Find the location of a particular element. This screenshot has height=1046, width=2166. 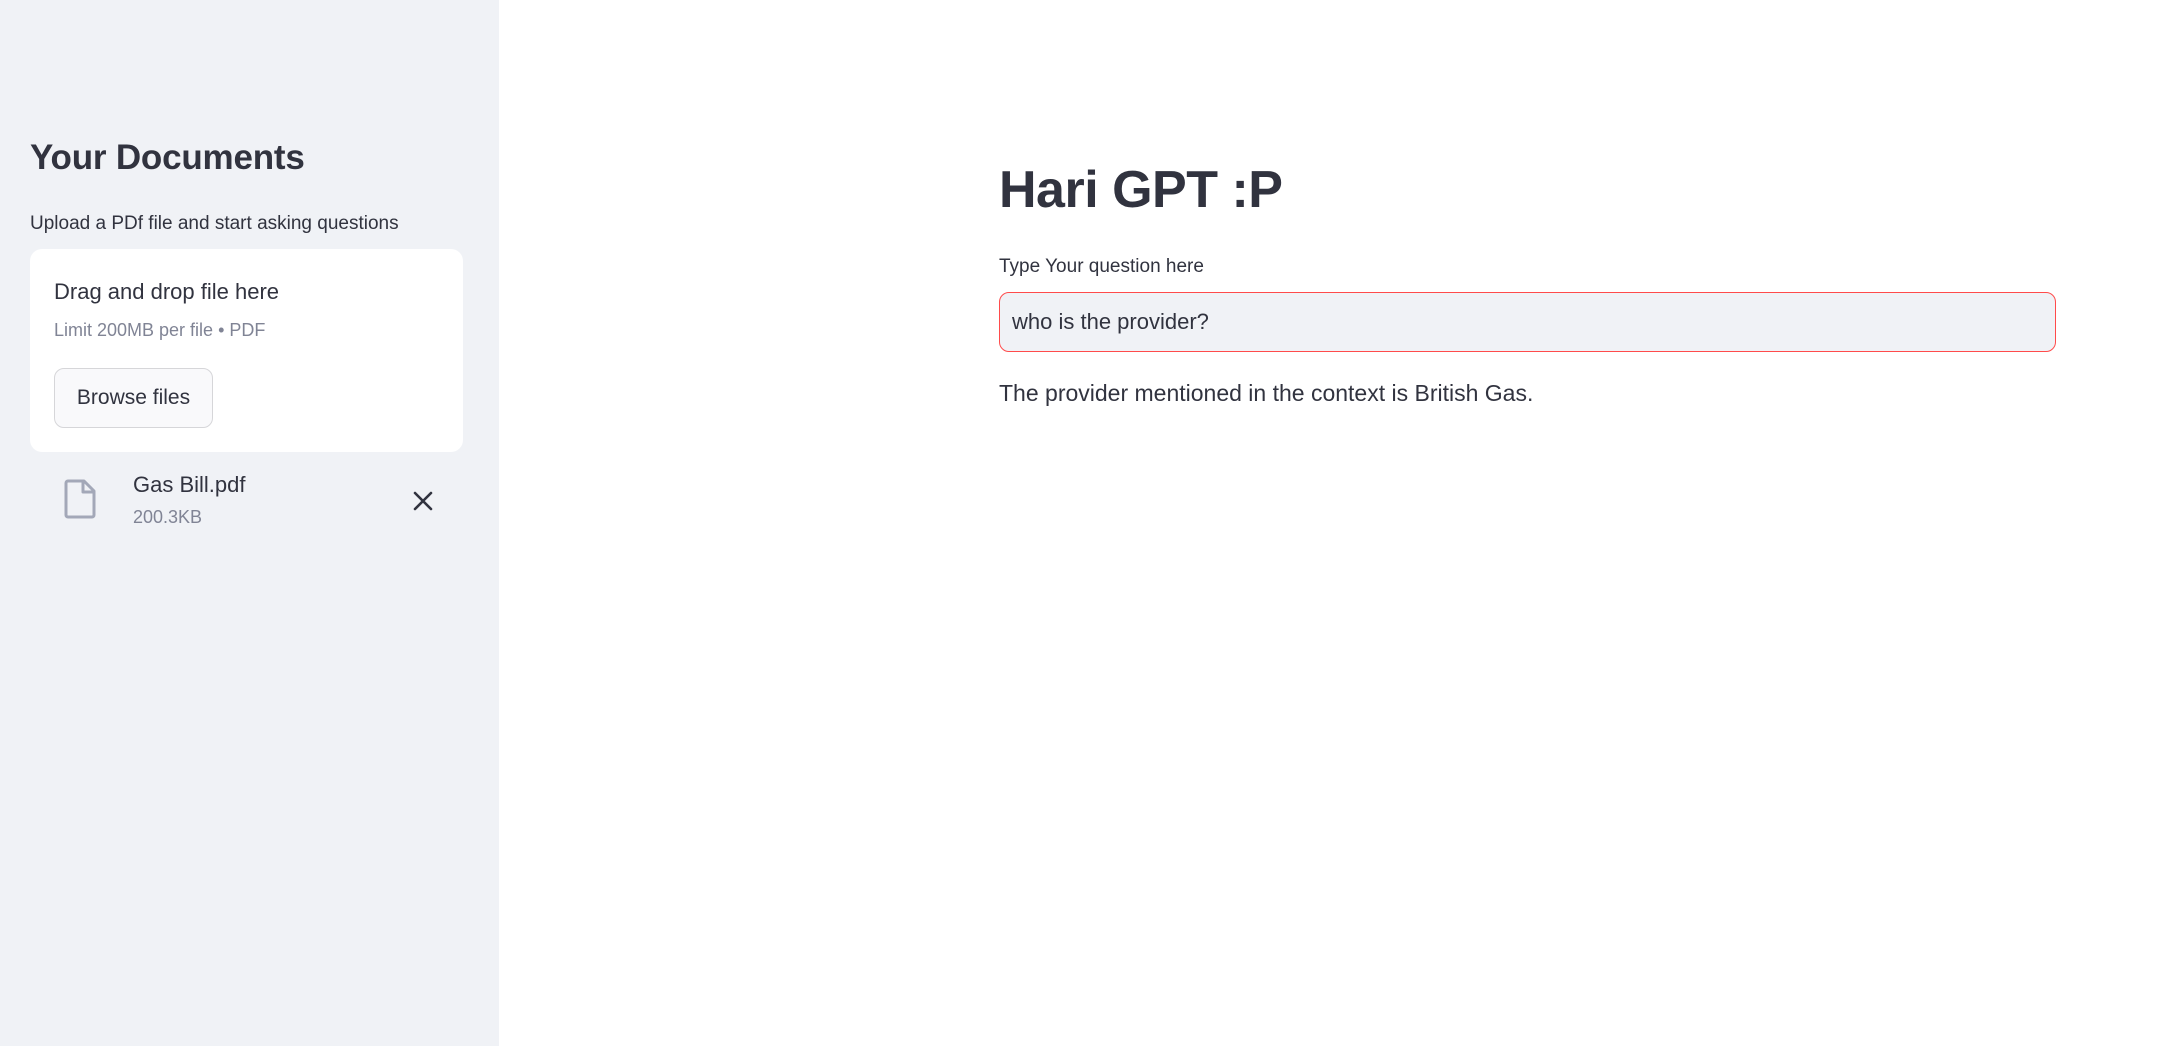

uploaded-file-item: Gas Bill.pdf 200.3KB is located at coordinates (246, 501).